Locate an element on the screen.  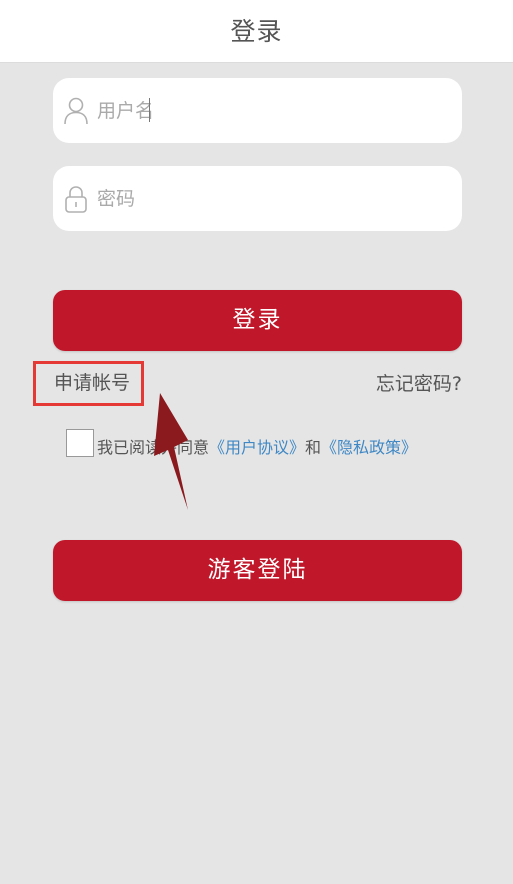
guest-login-button: 游客登陆 is located at coordinates (257, 570).